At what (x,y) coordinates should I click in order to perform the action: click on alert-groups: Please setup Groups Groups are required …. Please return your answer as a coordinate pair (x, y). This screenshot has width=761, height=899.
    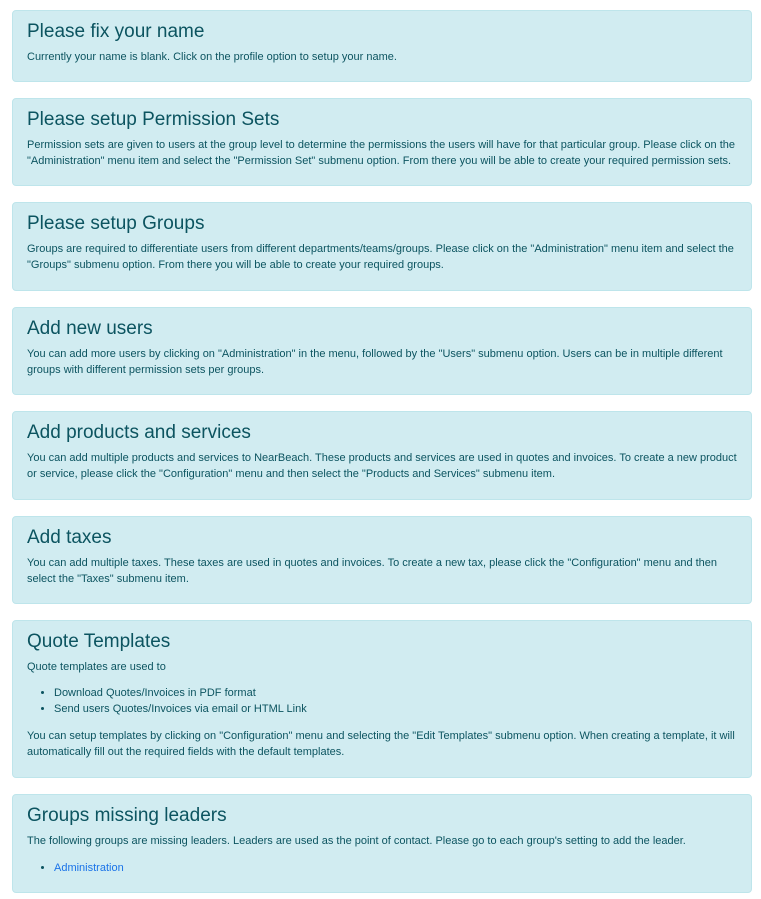
    Looking at the image, I should click on (382, 246).